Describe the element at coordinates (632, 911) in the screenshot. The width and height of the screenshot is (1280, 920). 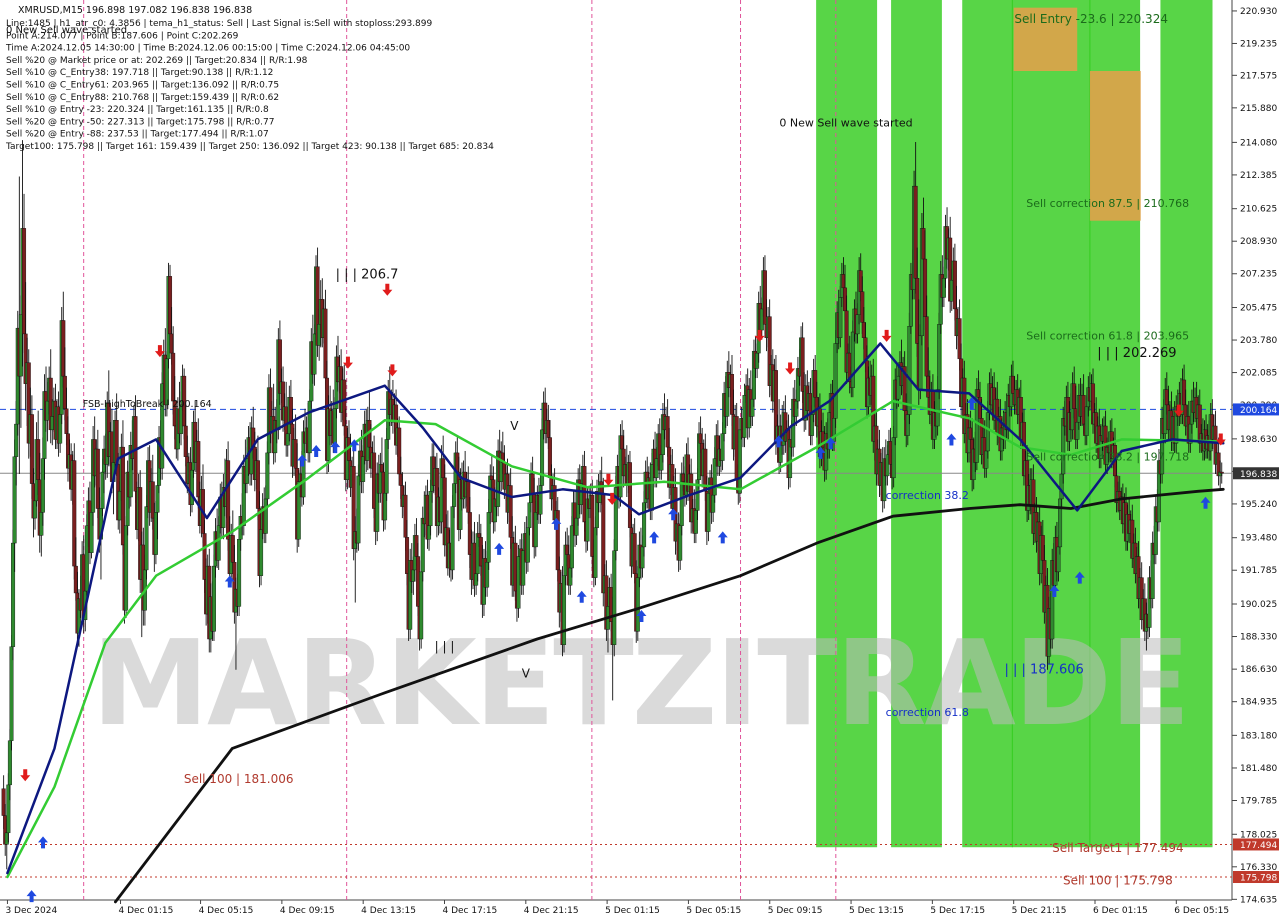
I see `time-tick-label-7: 5 Dec 01:15` at that location.